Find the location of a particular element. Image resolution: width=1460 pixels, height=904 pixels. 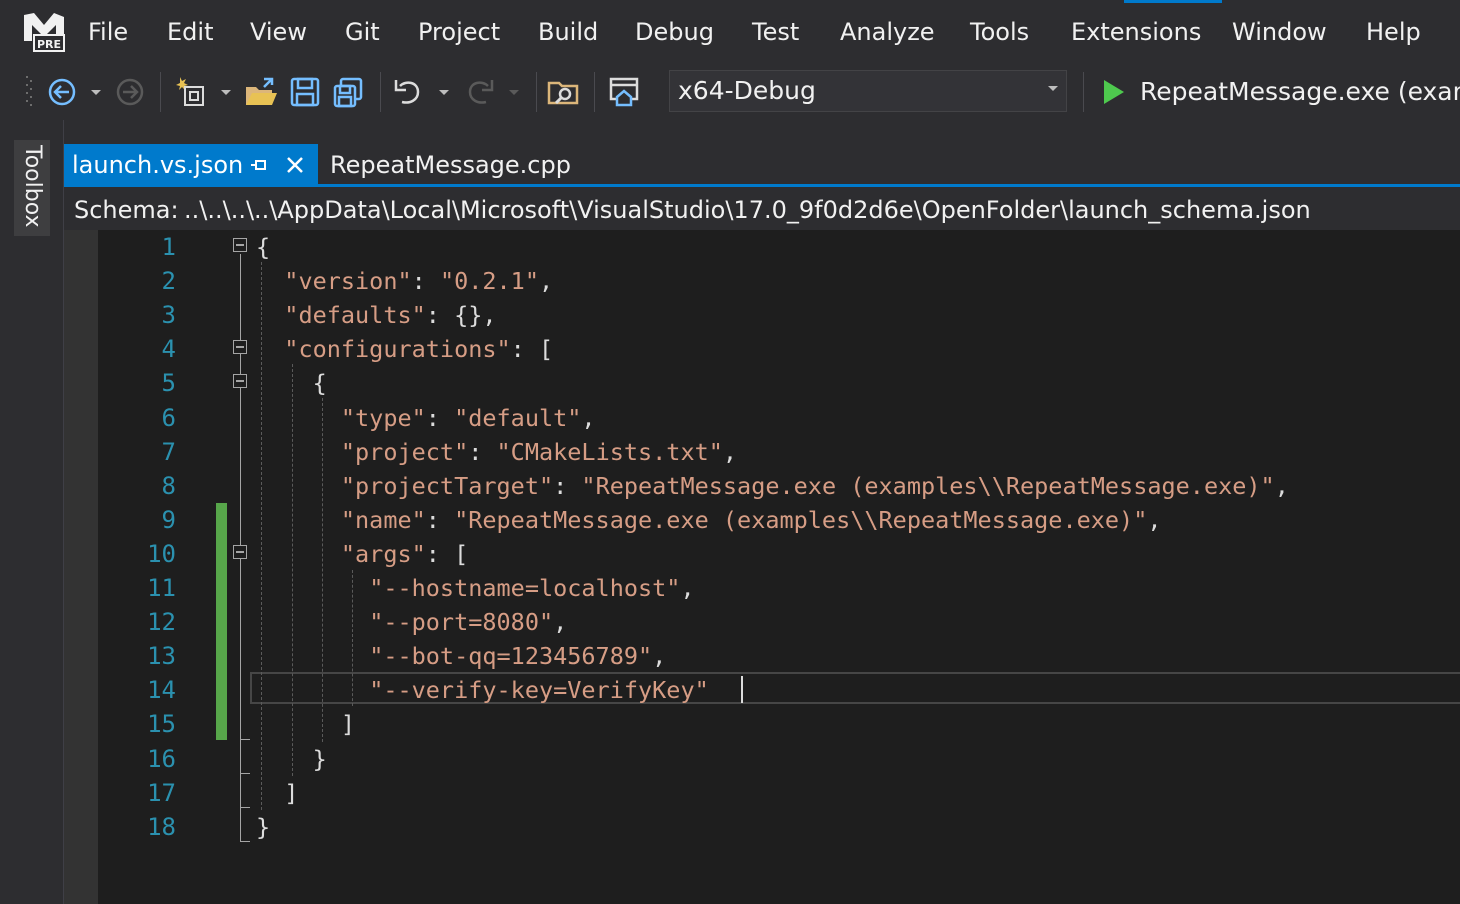

undo-icon is located at coordinates (407, 92).